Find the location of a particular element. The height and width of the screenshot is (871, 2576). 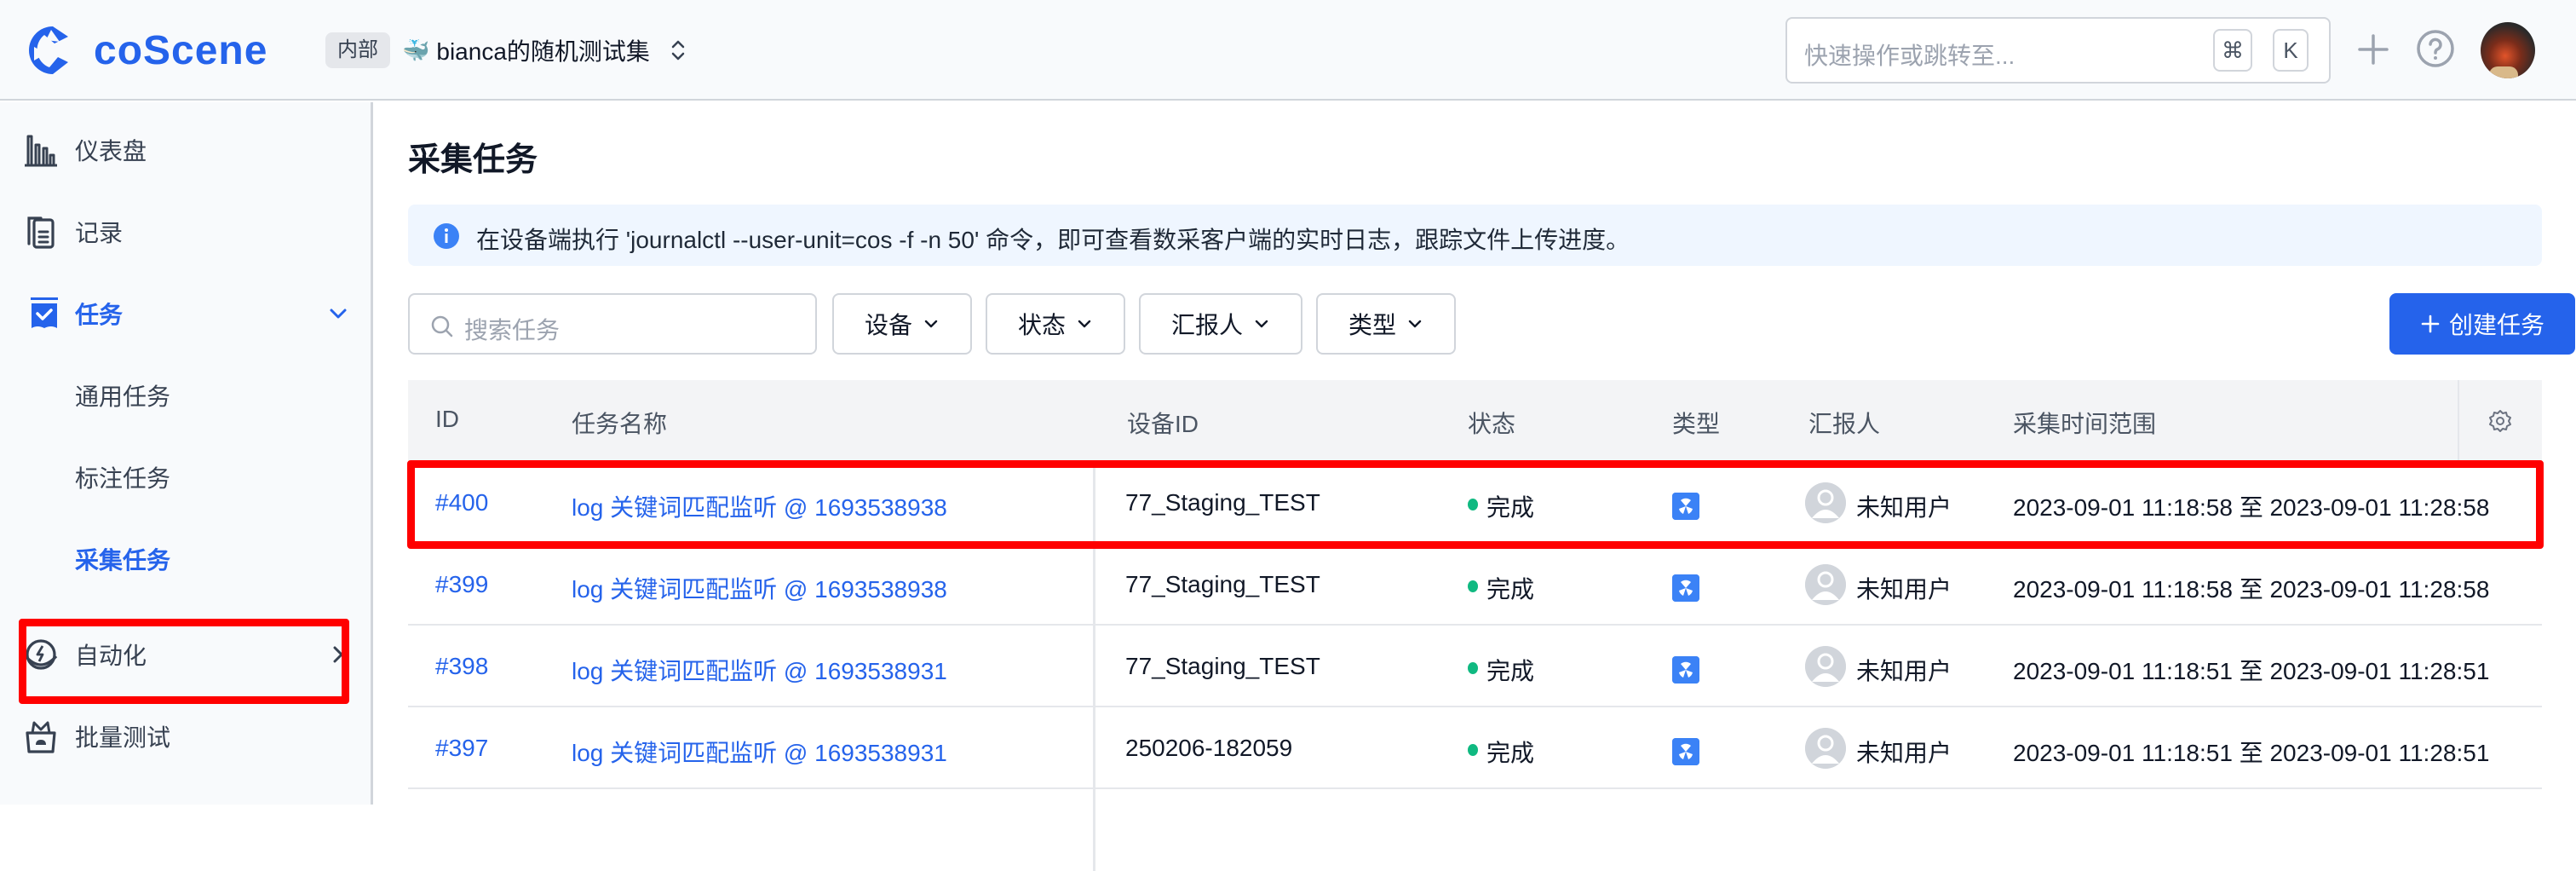

sidebar-item-dashboard: 仪表盘 is located at coordinates (187, 150).